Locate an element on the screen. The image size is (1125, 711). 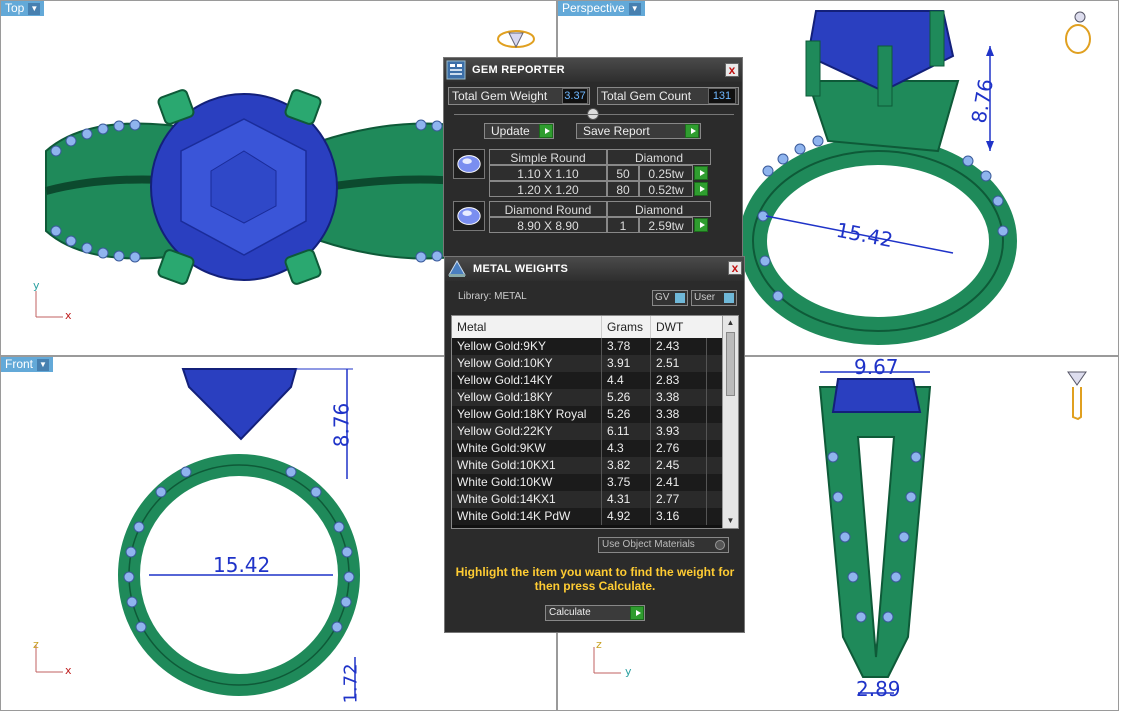
dimension-band-label: 1.72 is located at coordinates (351, 683).